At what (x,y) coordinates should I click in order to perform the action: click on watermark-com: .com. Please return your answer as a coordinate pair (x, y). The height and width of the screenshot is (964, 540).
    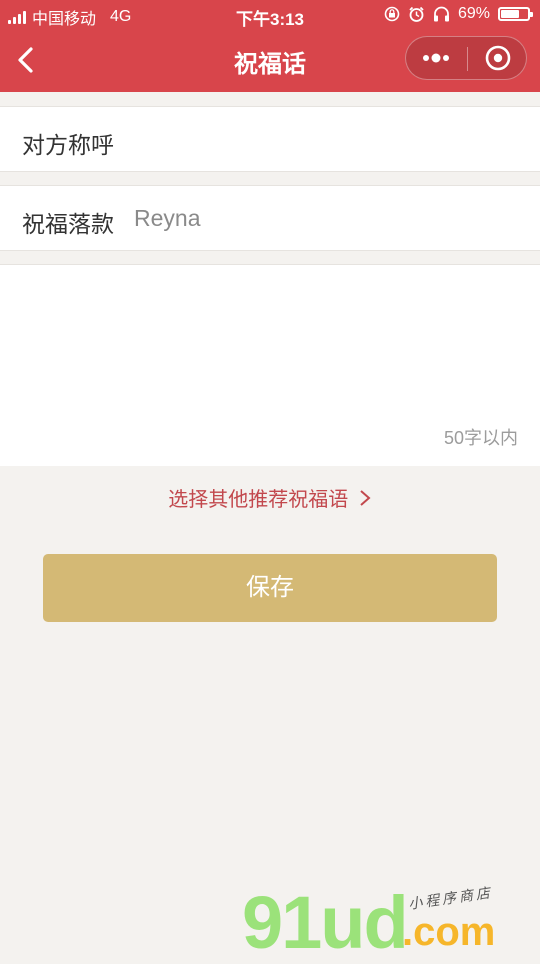
    Looking at the image, I should click on (449, 932).